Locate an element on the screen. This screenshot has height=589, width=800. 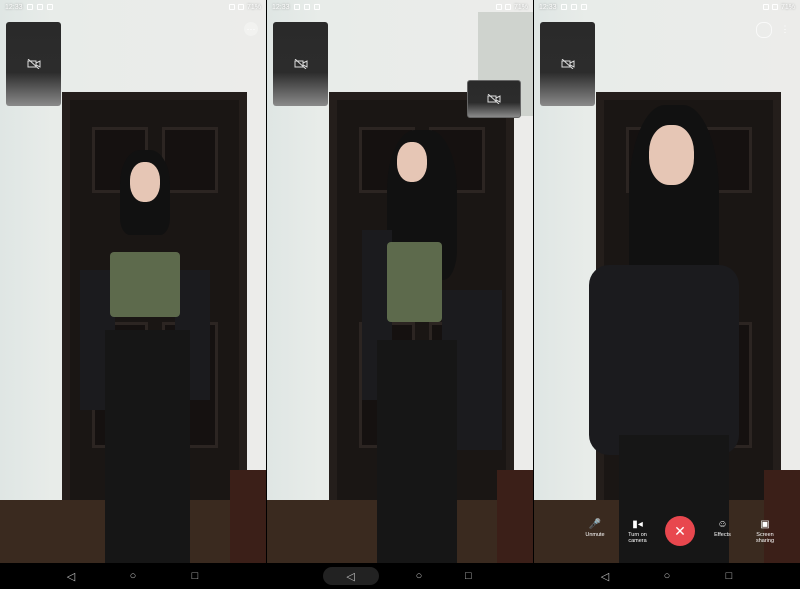
more-options-icon: ⋮ is located at coordinates (785, 29).